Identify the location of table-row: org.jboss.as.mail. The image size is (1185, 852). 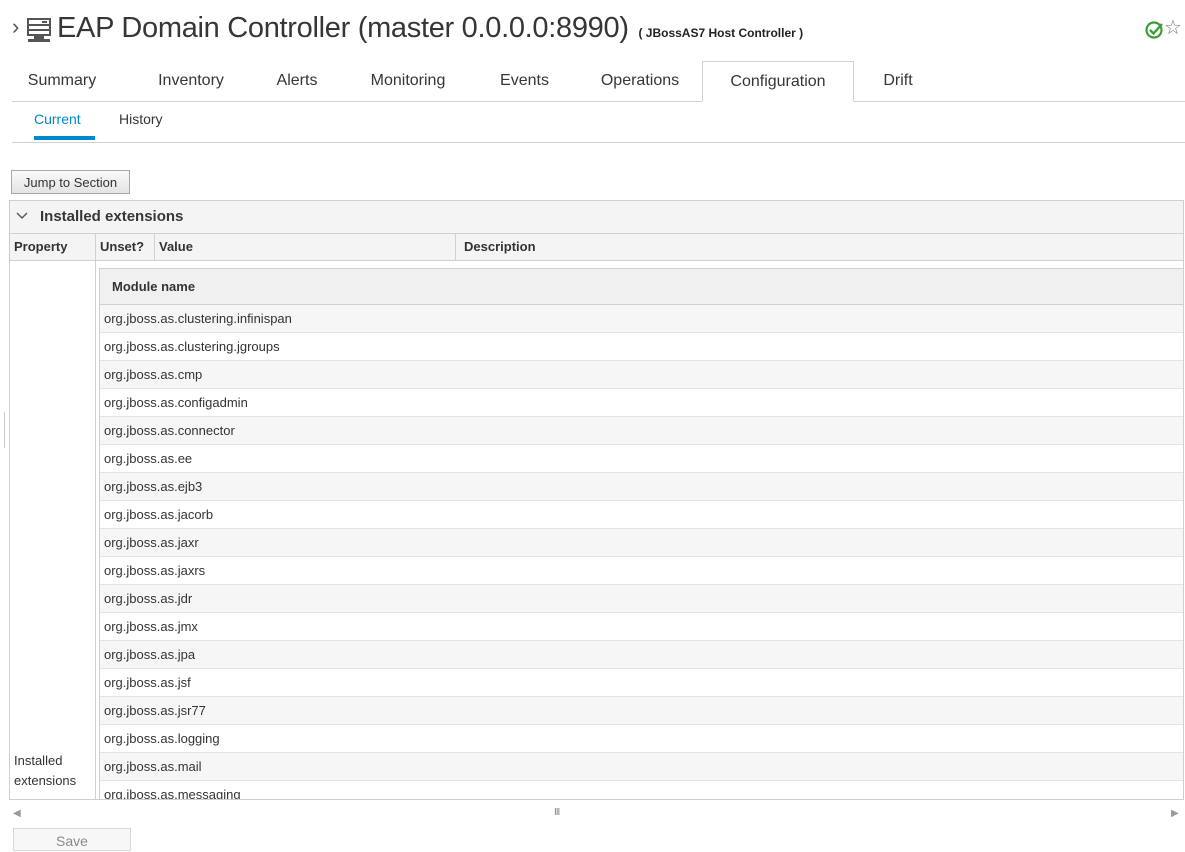
(641, 767).